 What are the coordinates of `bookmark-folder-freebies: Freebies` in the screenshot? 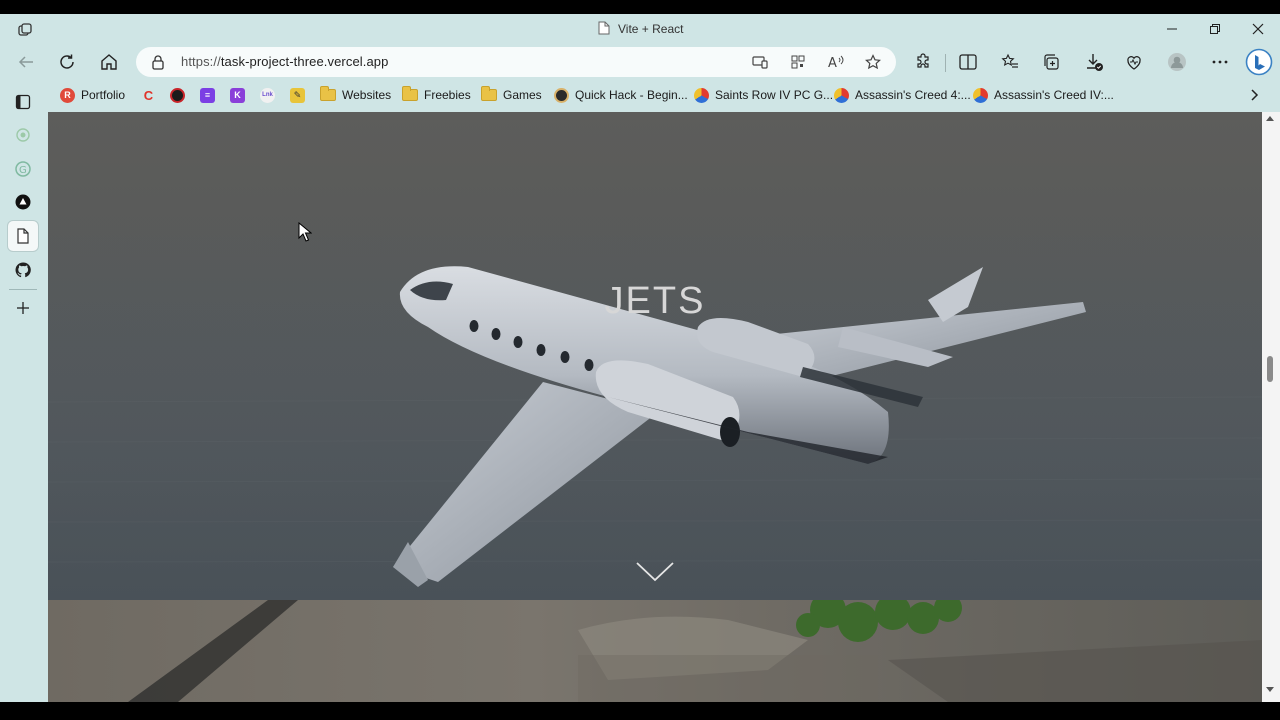 It's located at (436, 95).